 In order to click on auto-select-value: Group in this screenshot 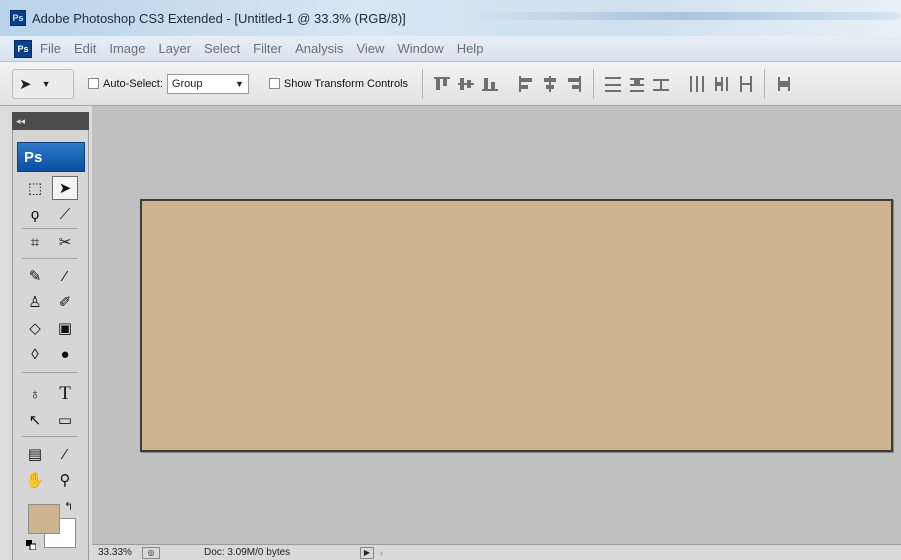, I will do `click(187, 83)`.